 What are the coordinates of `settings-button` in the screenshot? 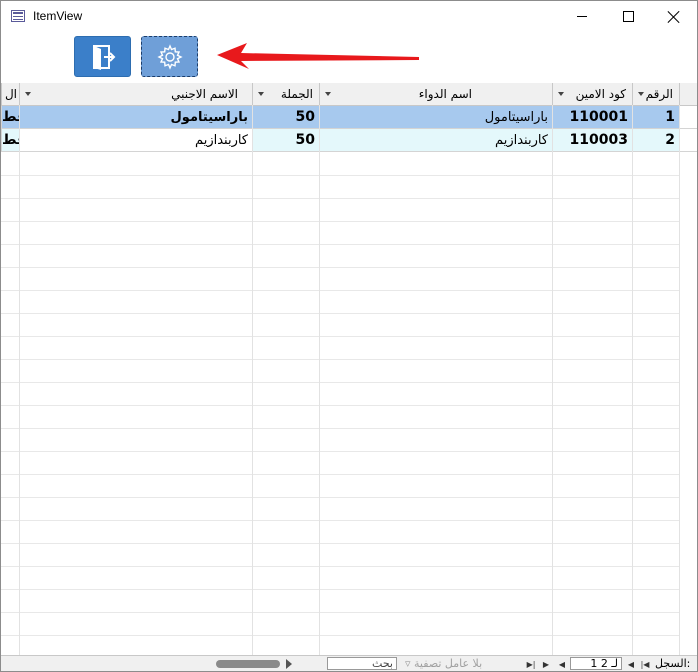 It's located at (169, 56).